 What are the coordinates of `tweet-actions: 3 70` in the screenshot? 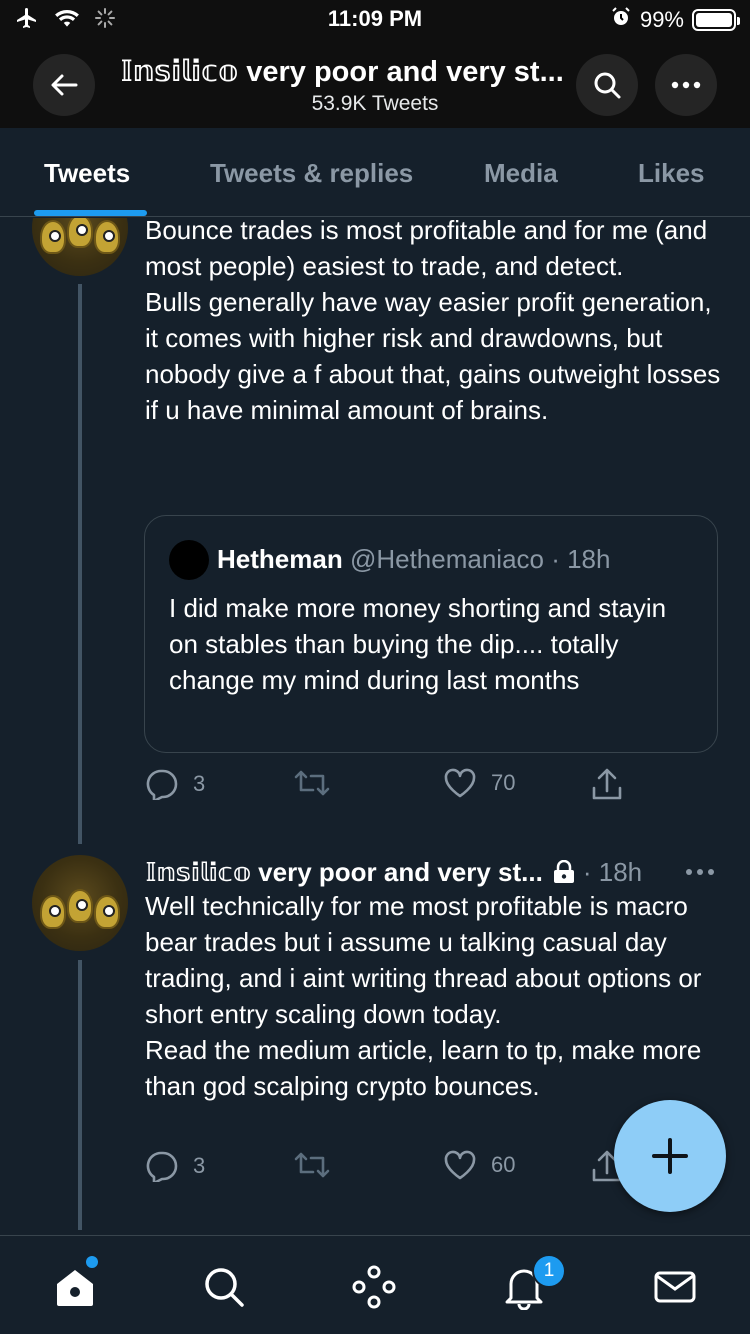 It's located at (395, 788).